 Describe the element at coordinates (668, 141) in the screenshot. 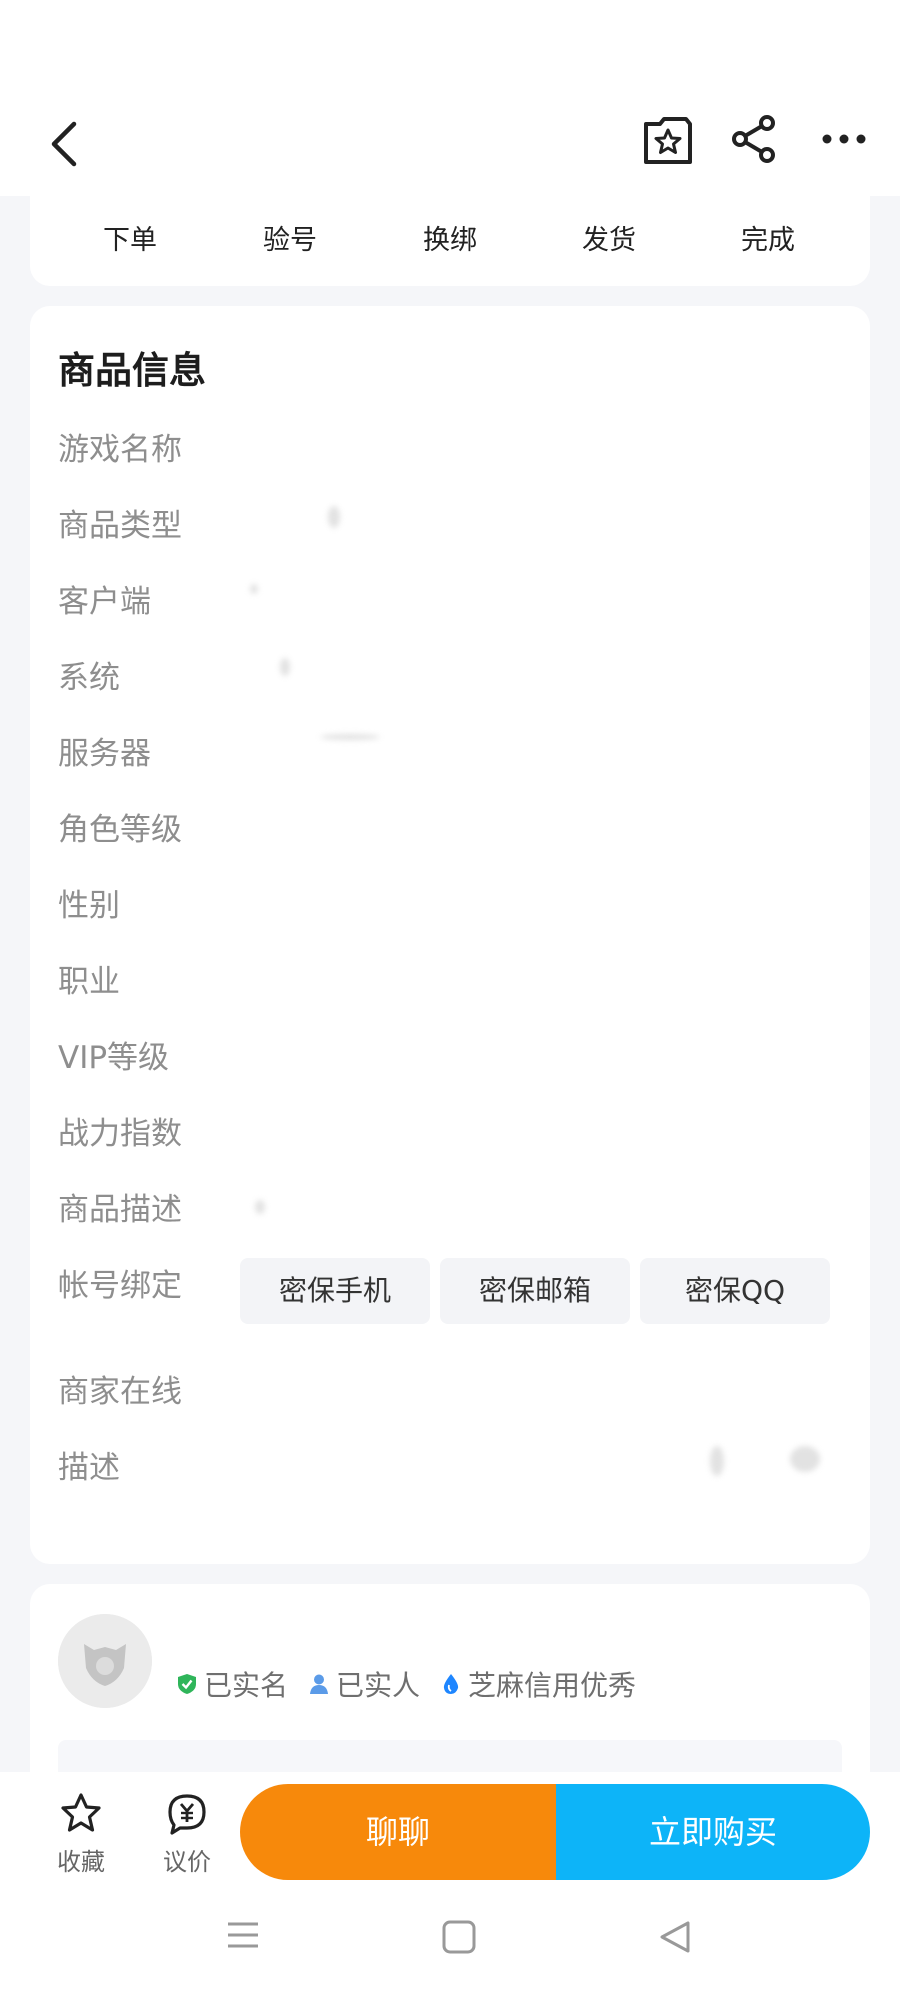

I see `favorite-star-icon` at that location.